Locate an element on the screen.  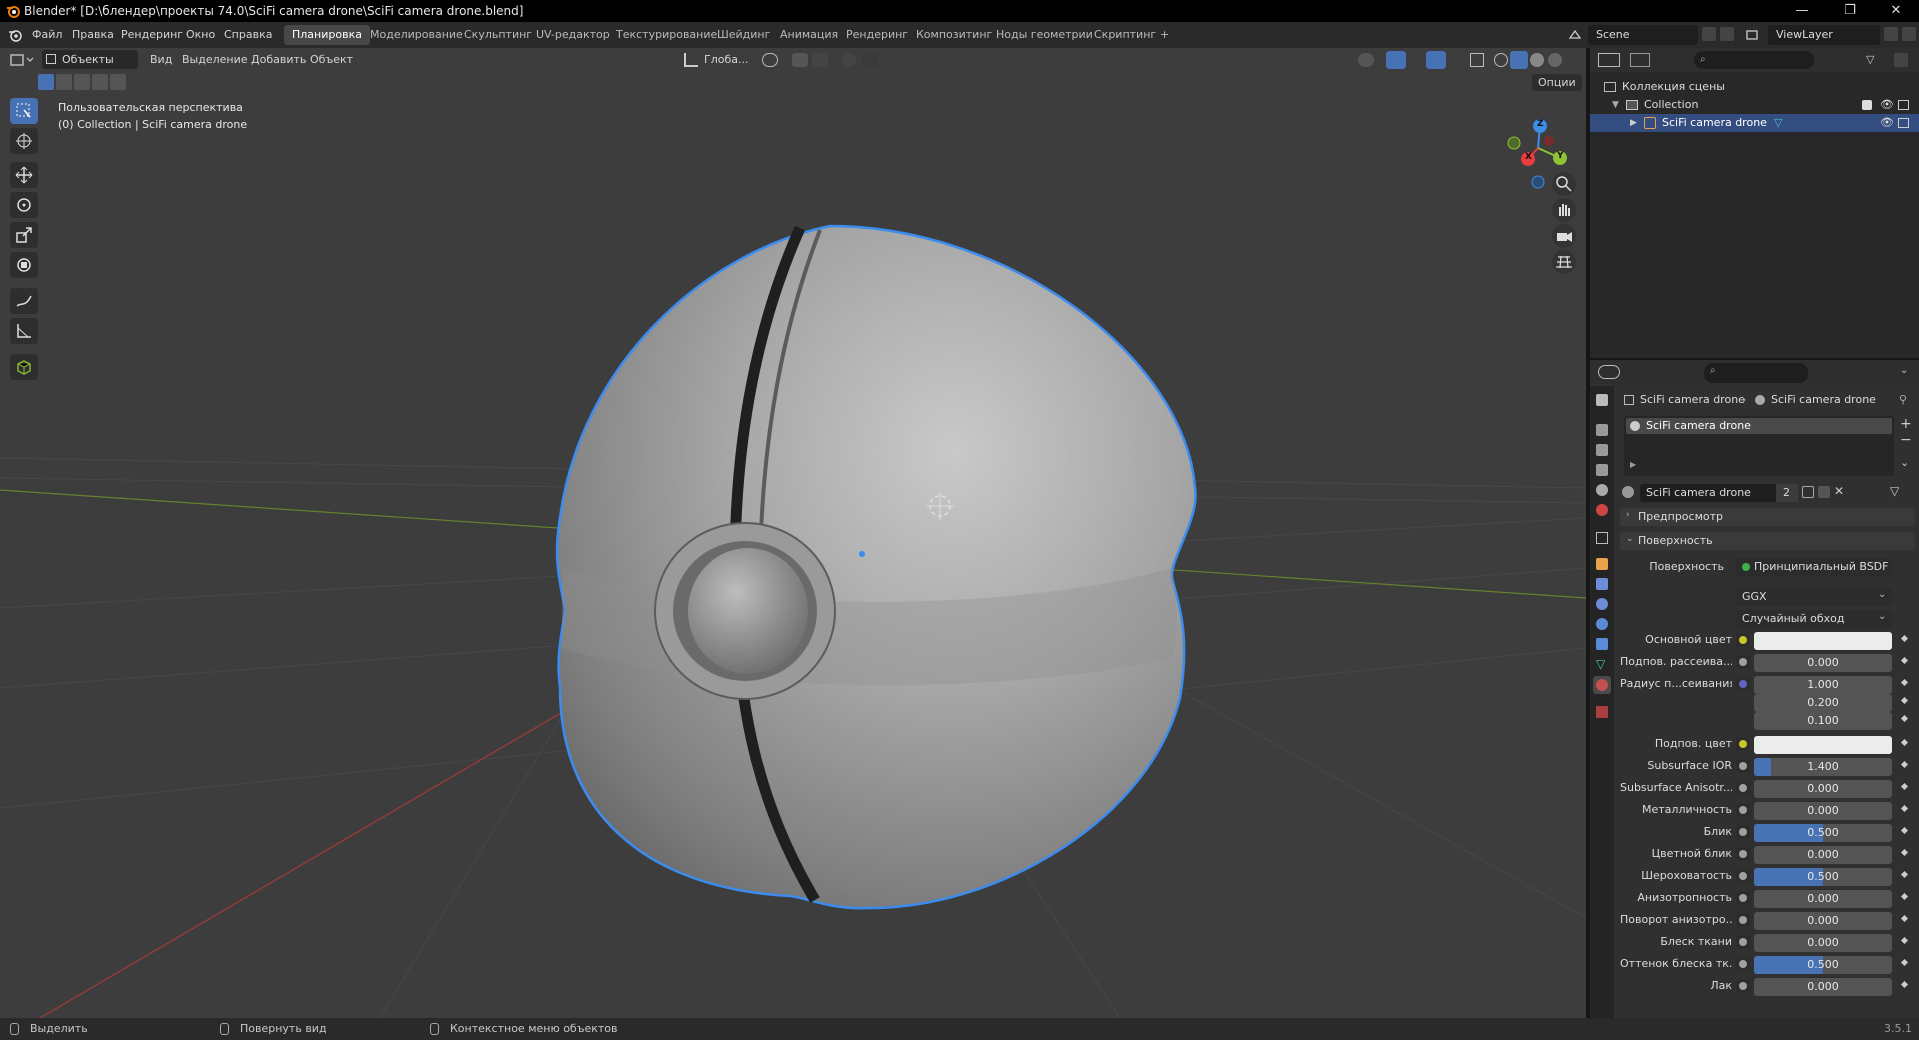
surface-panel-header: ⌄ Поверхность is located at coordinates (1767, 541).